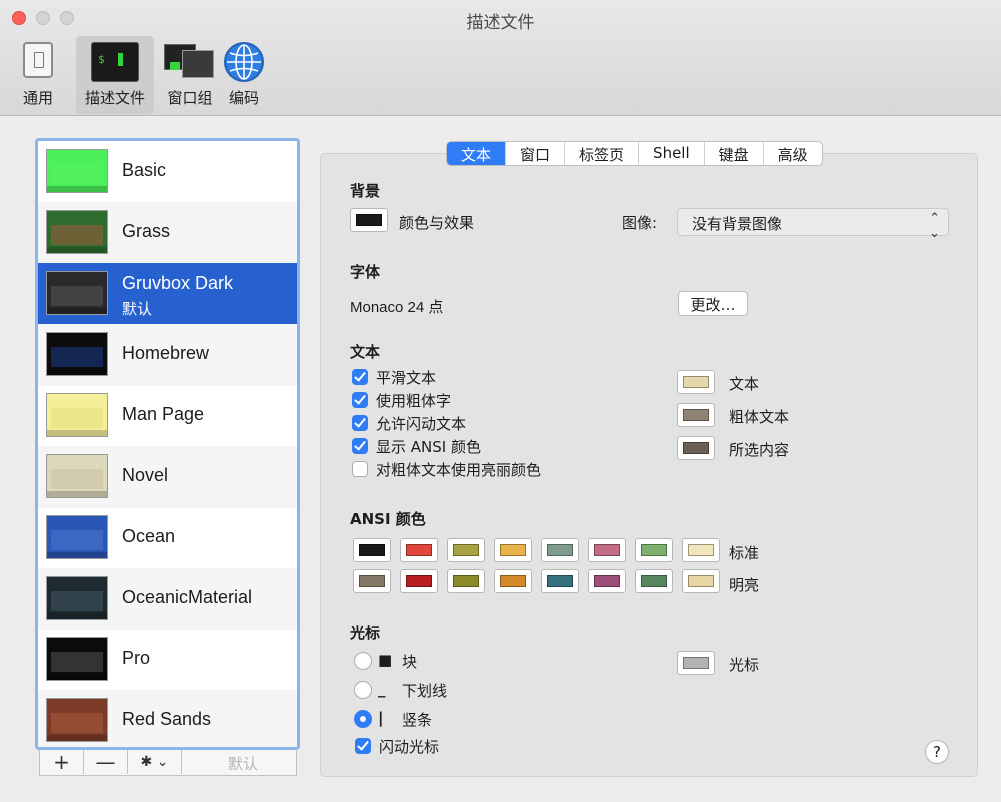 The height and width of the screenshot is (802, 1001). What do you see at coordinates (155, 762) in the screenshot?
I see `profile-actions-menu-button: ✱ ⌄` at bounding box center [155, 762].